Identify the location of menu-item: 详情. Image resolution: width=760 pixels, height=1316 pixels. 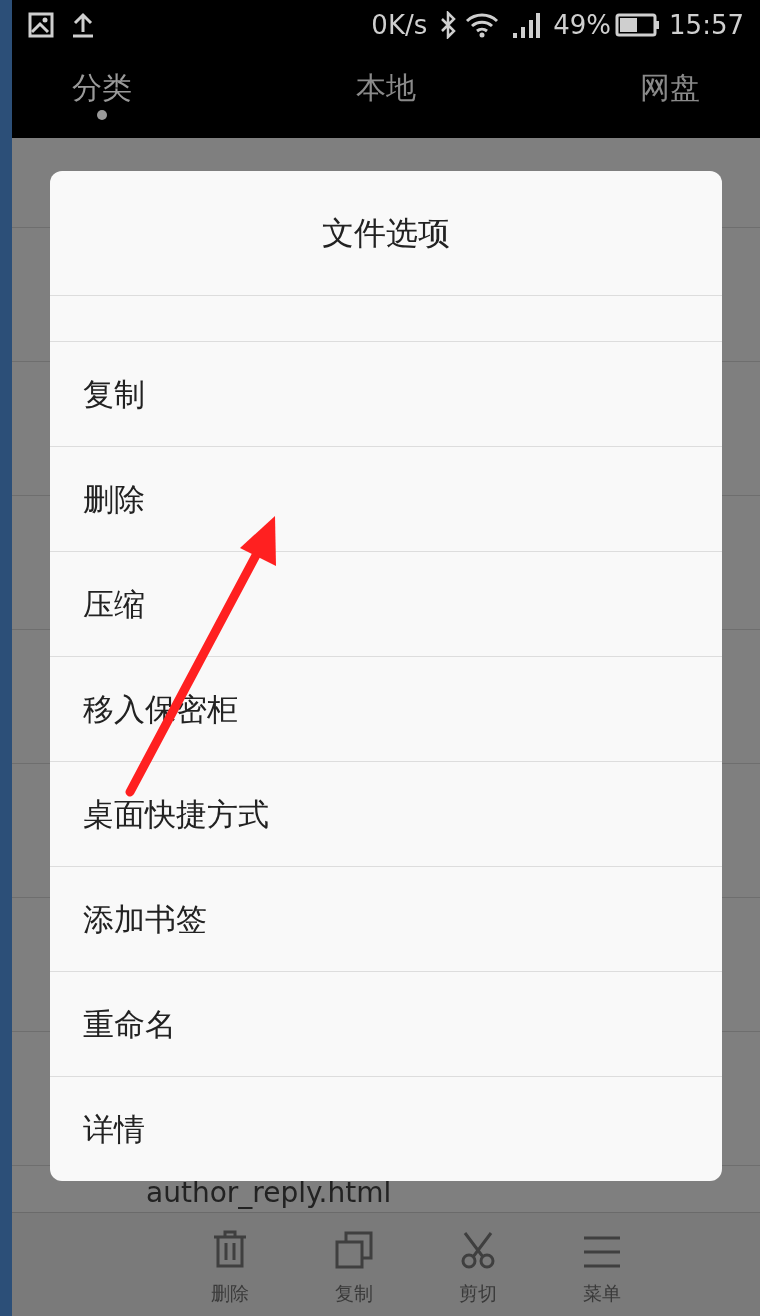
(386, 1129).